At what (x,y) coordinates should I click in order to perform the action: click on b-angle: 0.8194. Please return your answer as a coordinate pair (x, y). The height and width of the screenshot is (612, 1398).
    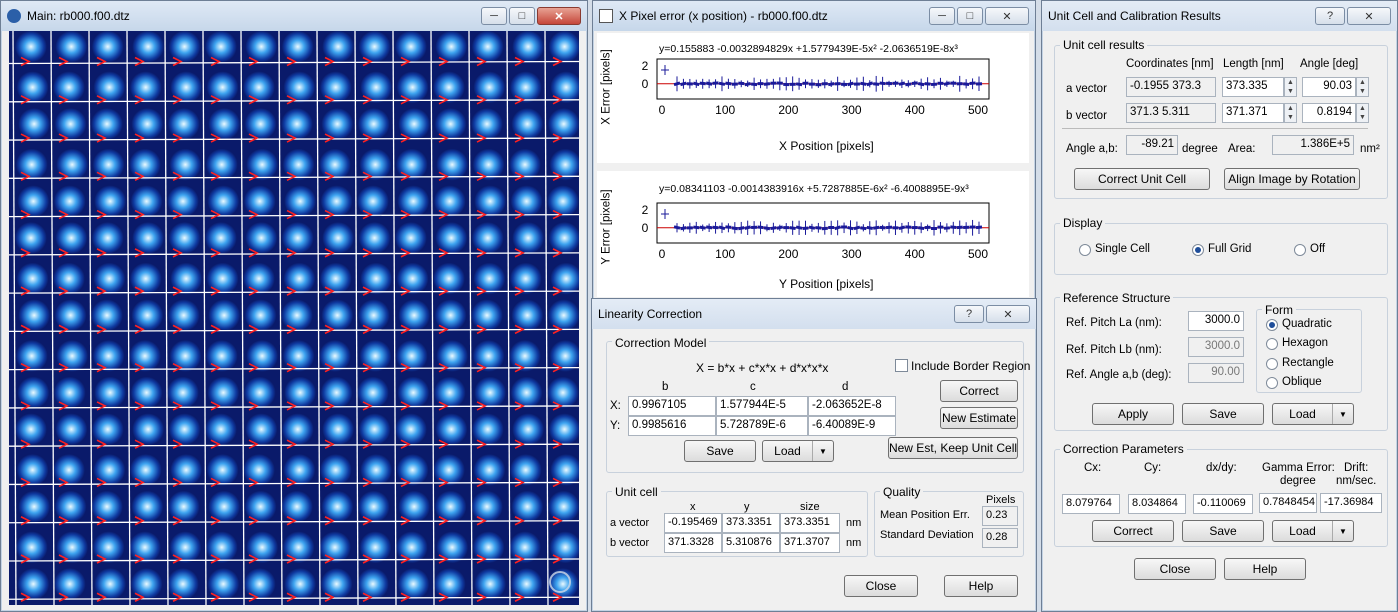
    Looking at the image, I should click on (1329, 113).